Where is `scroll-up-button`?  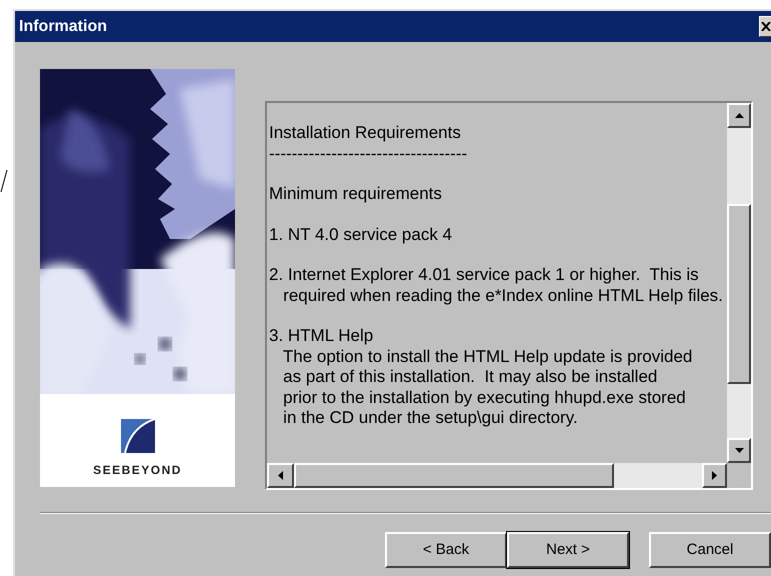 scroll-up-button is located at coordinates (739, 115).